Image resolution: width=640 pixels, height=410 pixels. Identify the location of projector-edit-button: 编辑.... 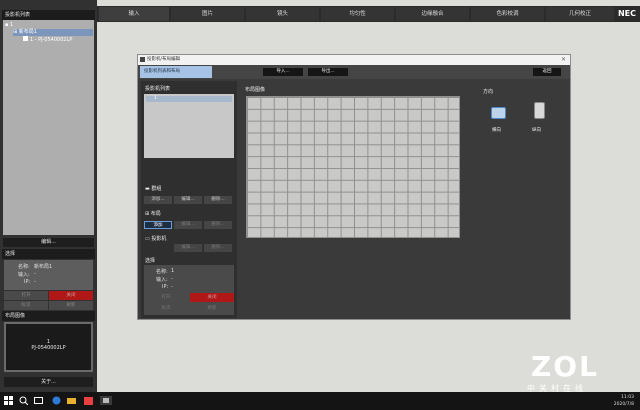
(188, 248).